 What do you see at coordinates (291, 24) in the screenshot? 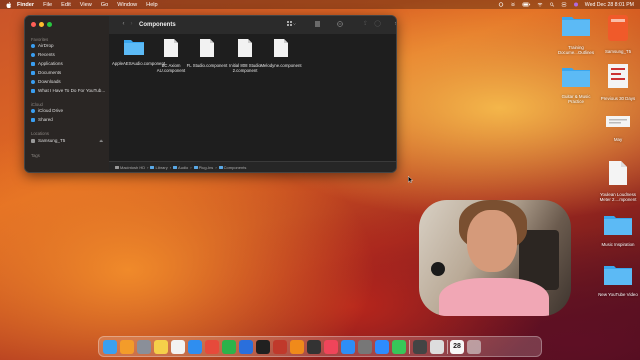
I see `view-mode-button` at bounding box center [291, 24].